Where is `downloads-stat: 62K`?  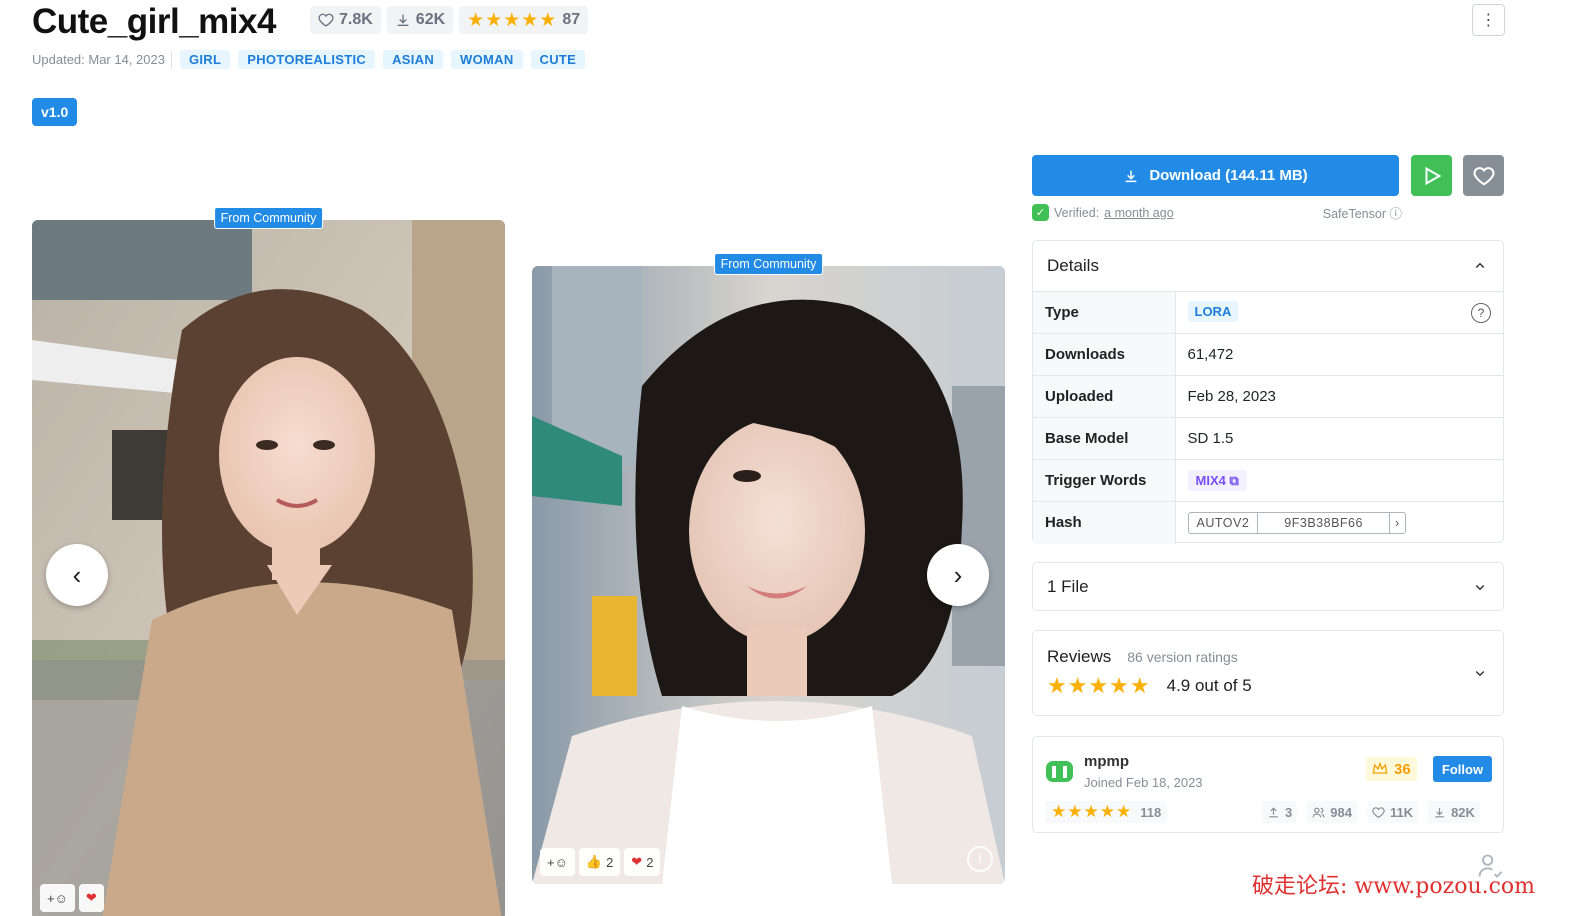
downloads-stat: 62K is located at coordinates (420, 20).